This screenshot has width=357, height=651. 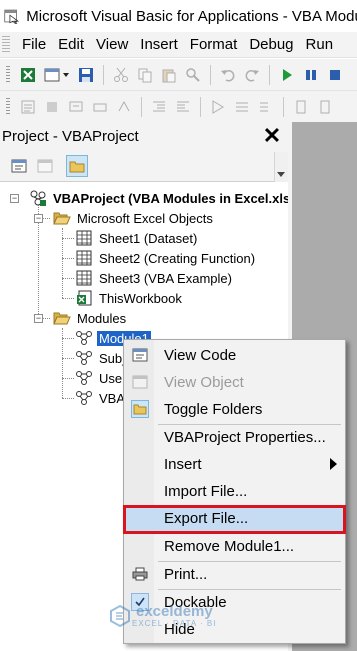 I want to click on redo-icon, so click(x=252, y=75).